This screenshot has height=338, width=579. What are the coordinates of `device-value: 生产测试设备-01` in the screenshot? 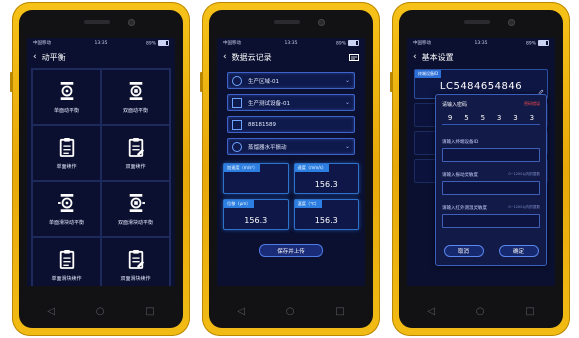 It's located at (269, 103).